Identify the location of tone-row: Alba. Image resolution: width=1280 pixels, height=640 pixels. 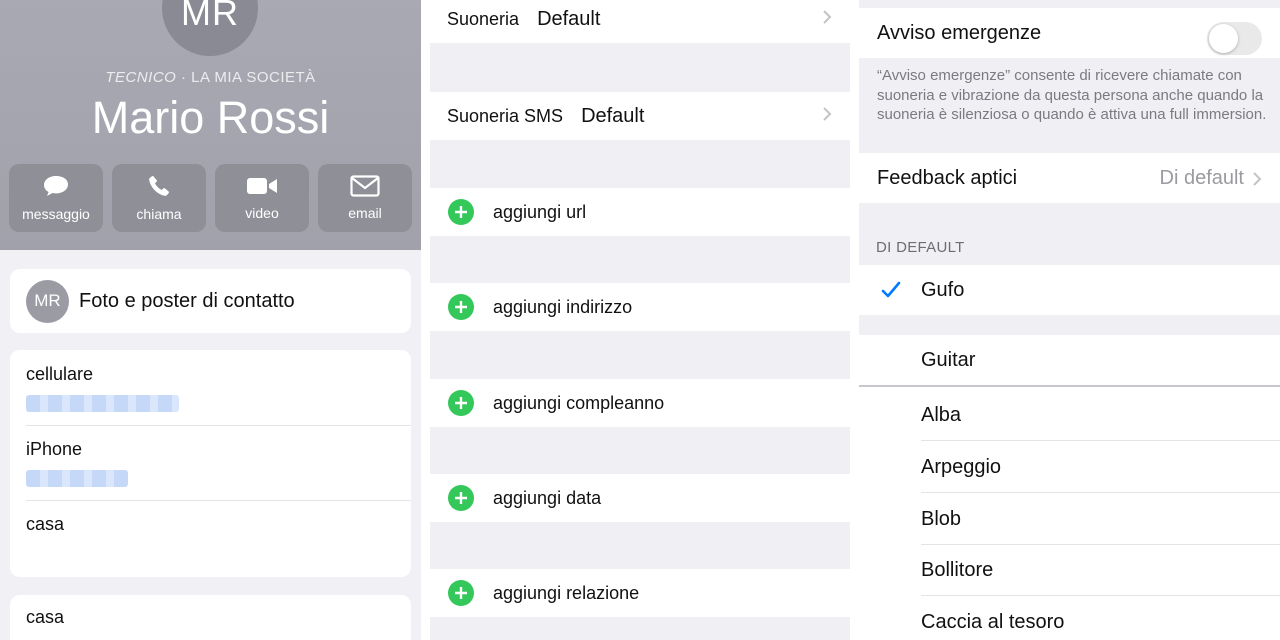
(1100, 415).